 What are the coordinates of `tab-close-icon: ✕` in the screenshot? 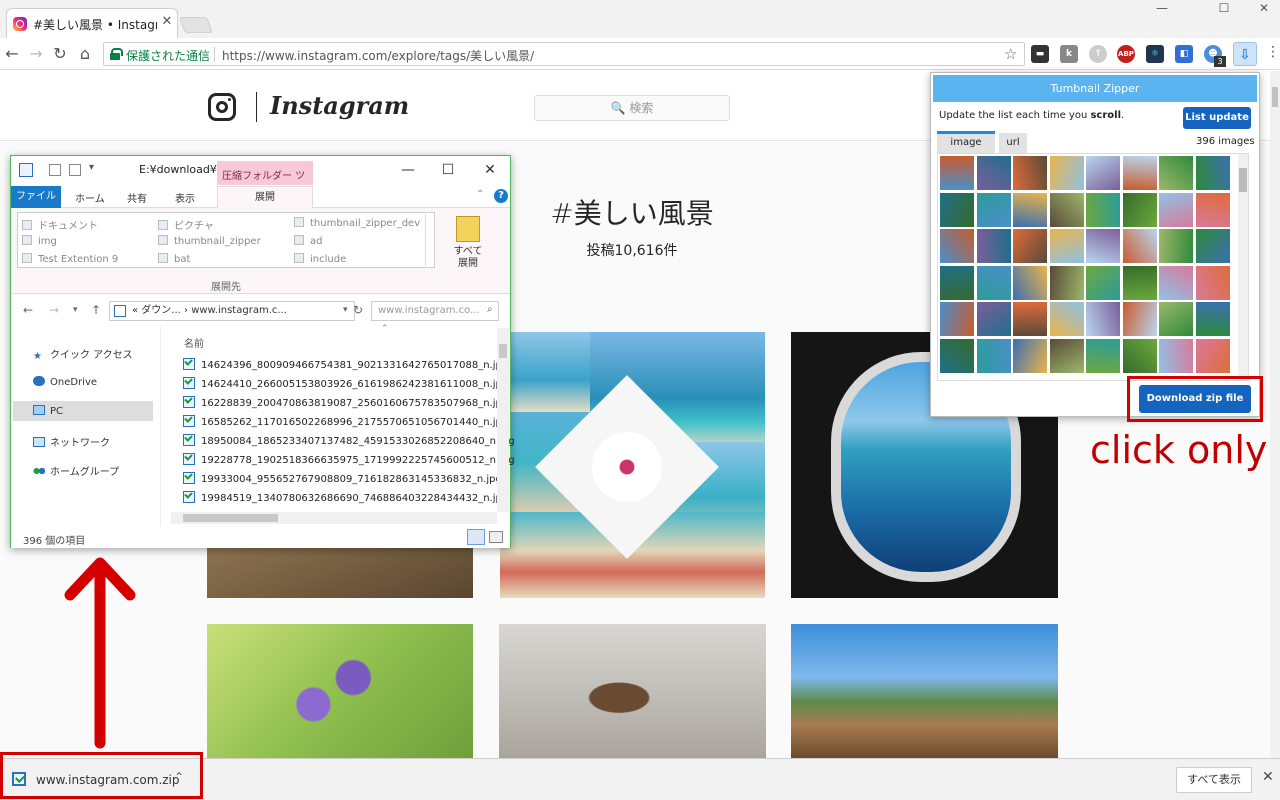 It's located at (167, 22).